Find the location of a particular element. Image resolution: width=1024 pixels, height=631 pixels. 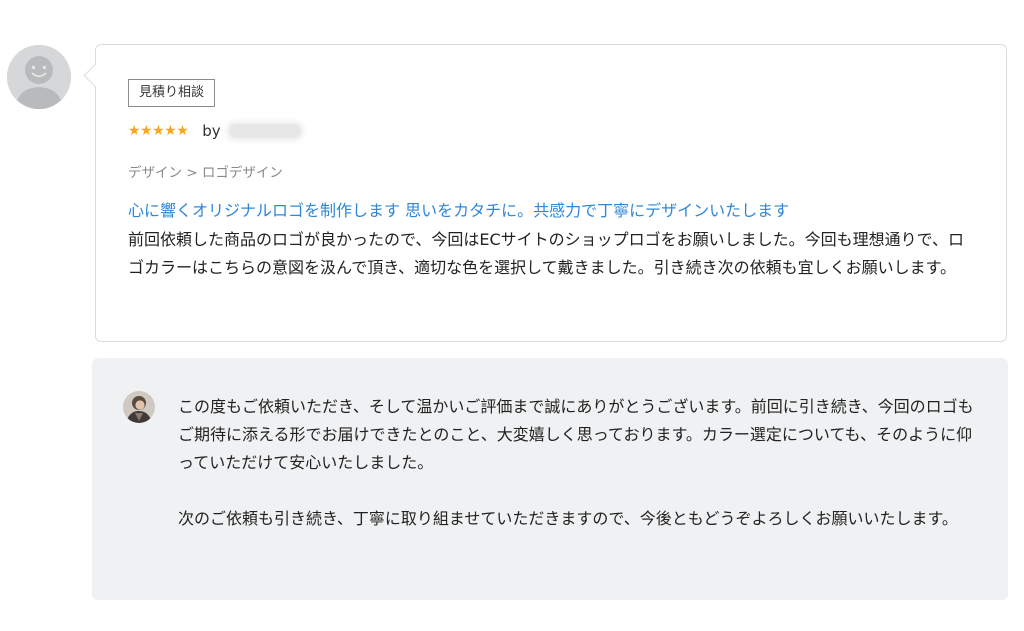

category-breadcrumb: デザイン > ロゴデザイン is located at coordinates (205, 171).